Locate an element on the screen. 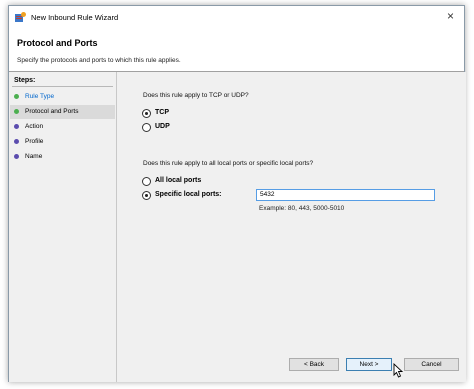 This screenshot has width=474, height=389. protocol-question: Does this rule apply to TCP or UDP? is located at coordinates (196, 95).